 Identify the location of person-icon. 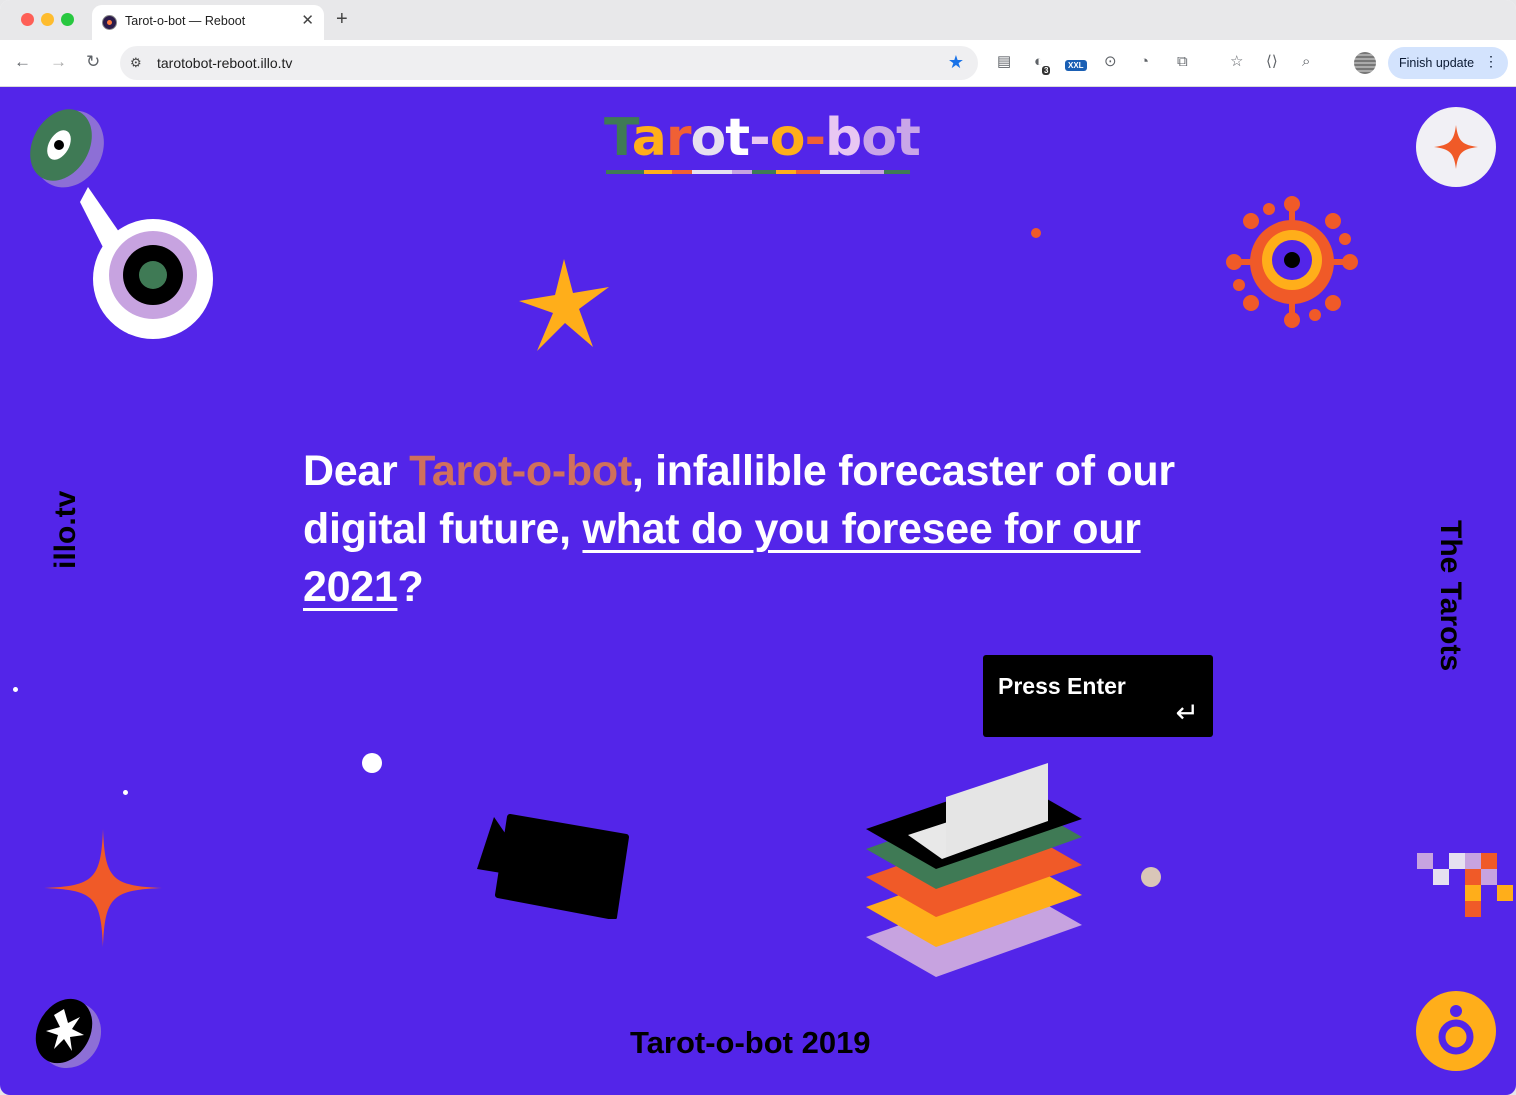
(1456, 1030).